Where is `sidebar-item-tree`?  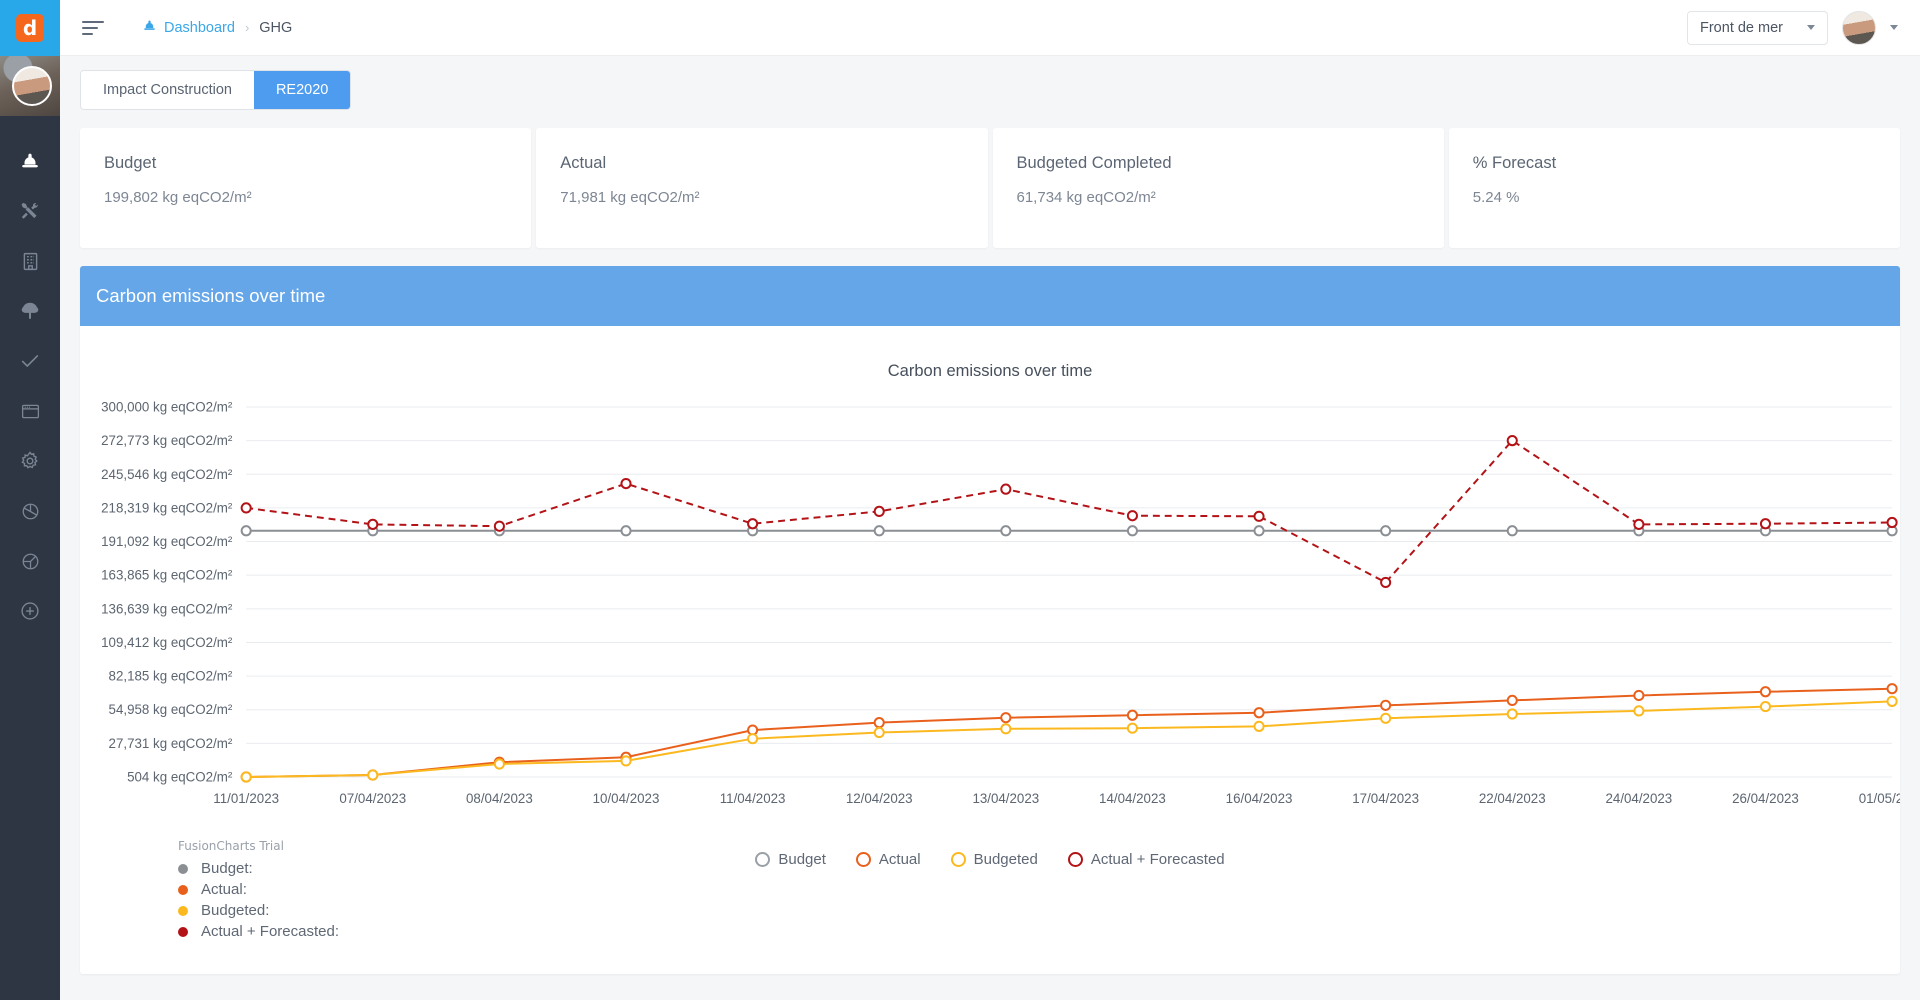 sidebar-item-tree is located at coordinates (30, 311).